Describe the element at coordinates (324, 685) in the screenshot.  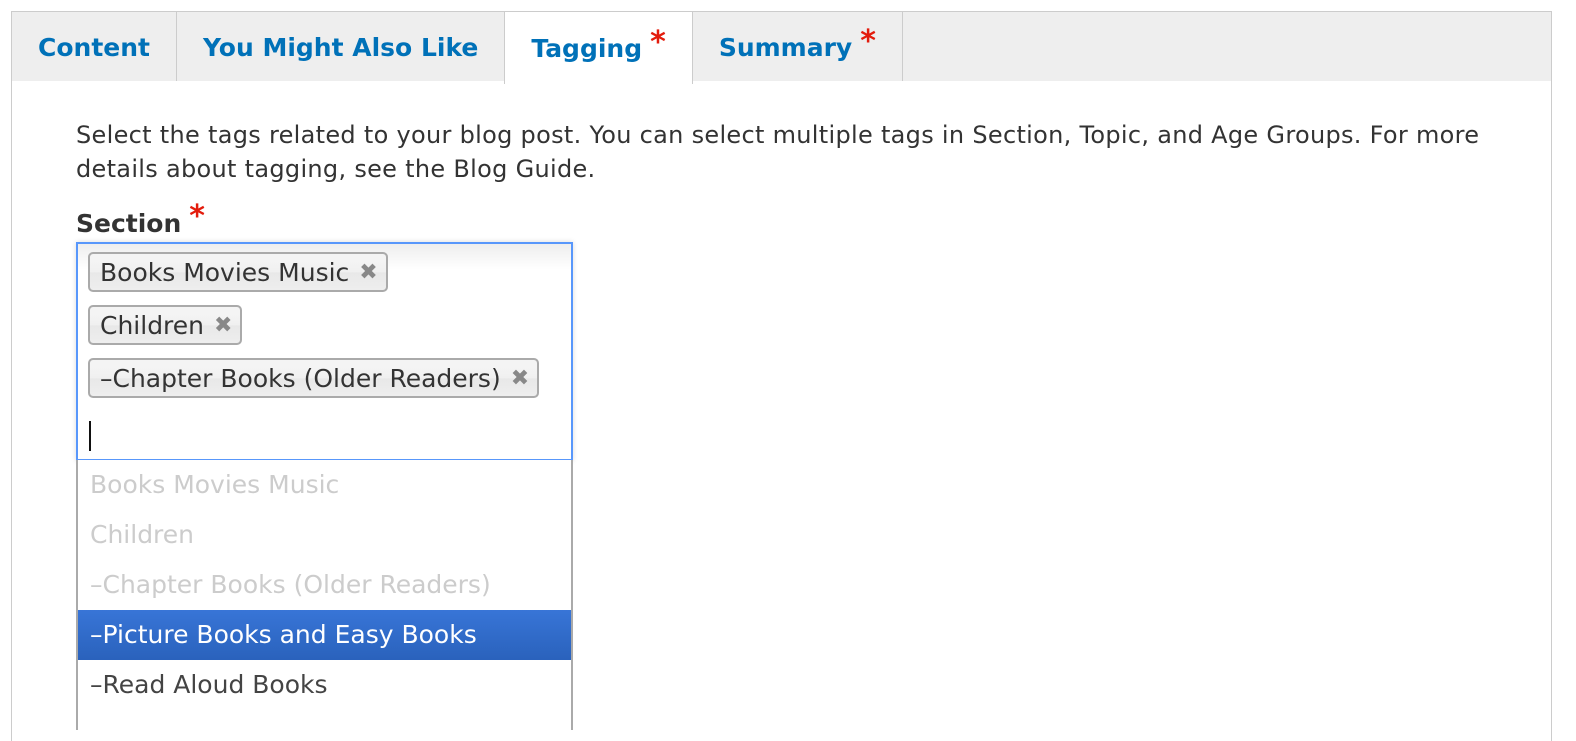
I see `dropdown-option: –Read Aloud Books` at that location.